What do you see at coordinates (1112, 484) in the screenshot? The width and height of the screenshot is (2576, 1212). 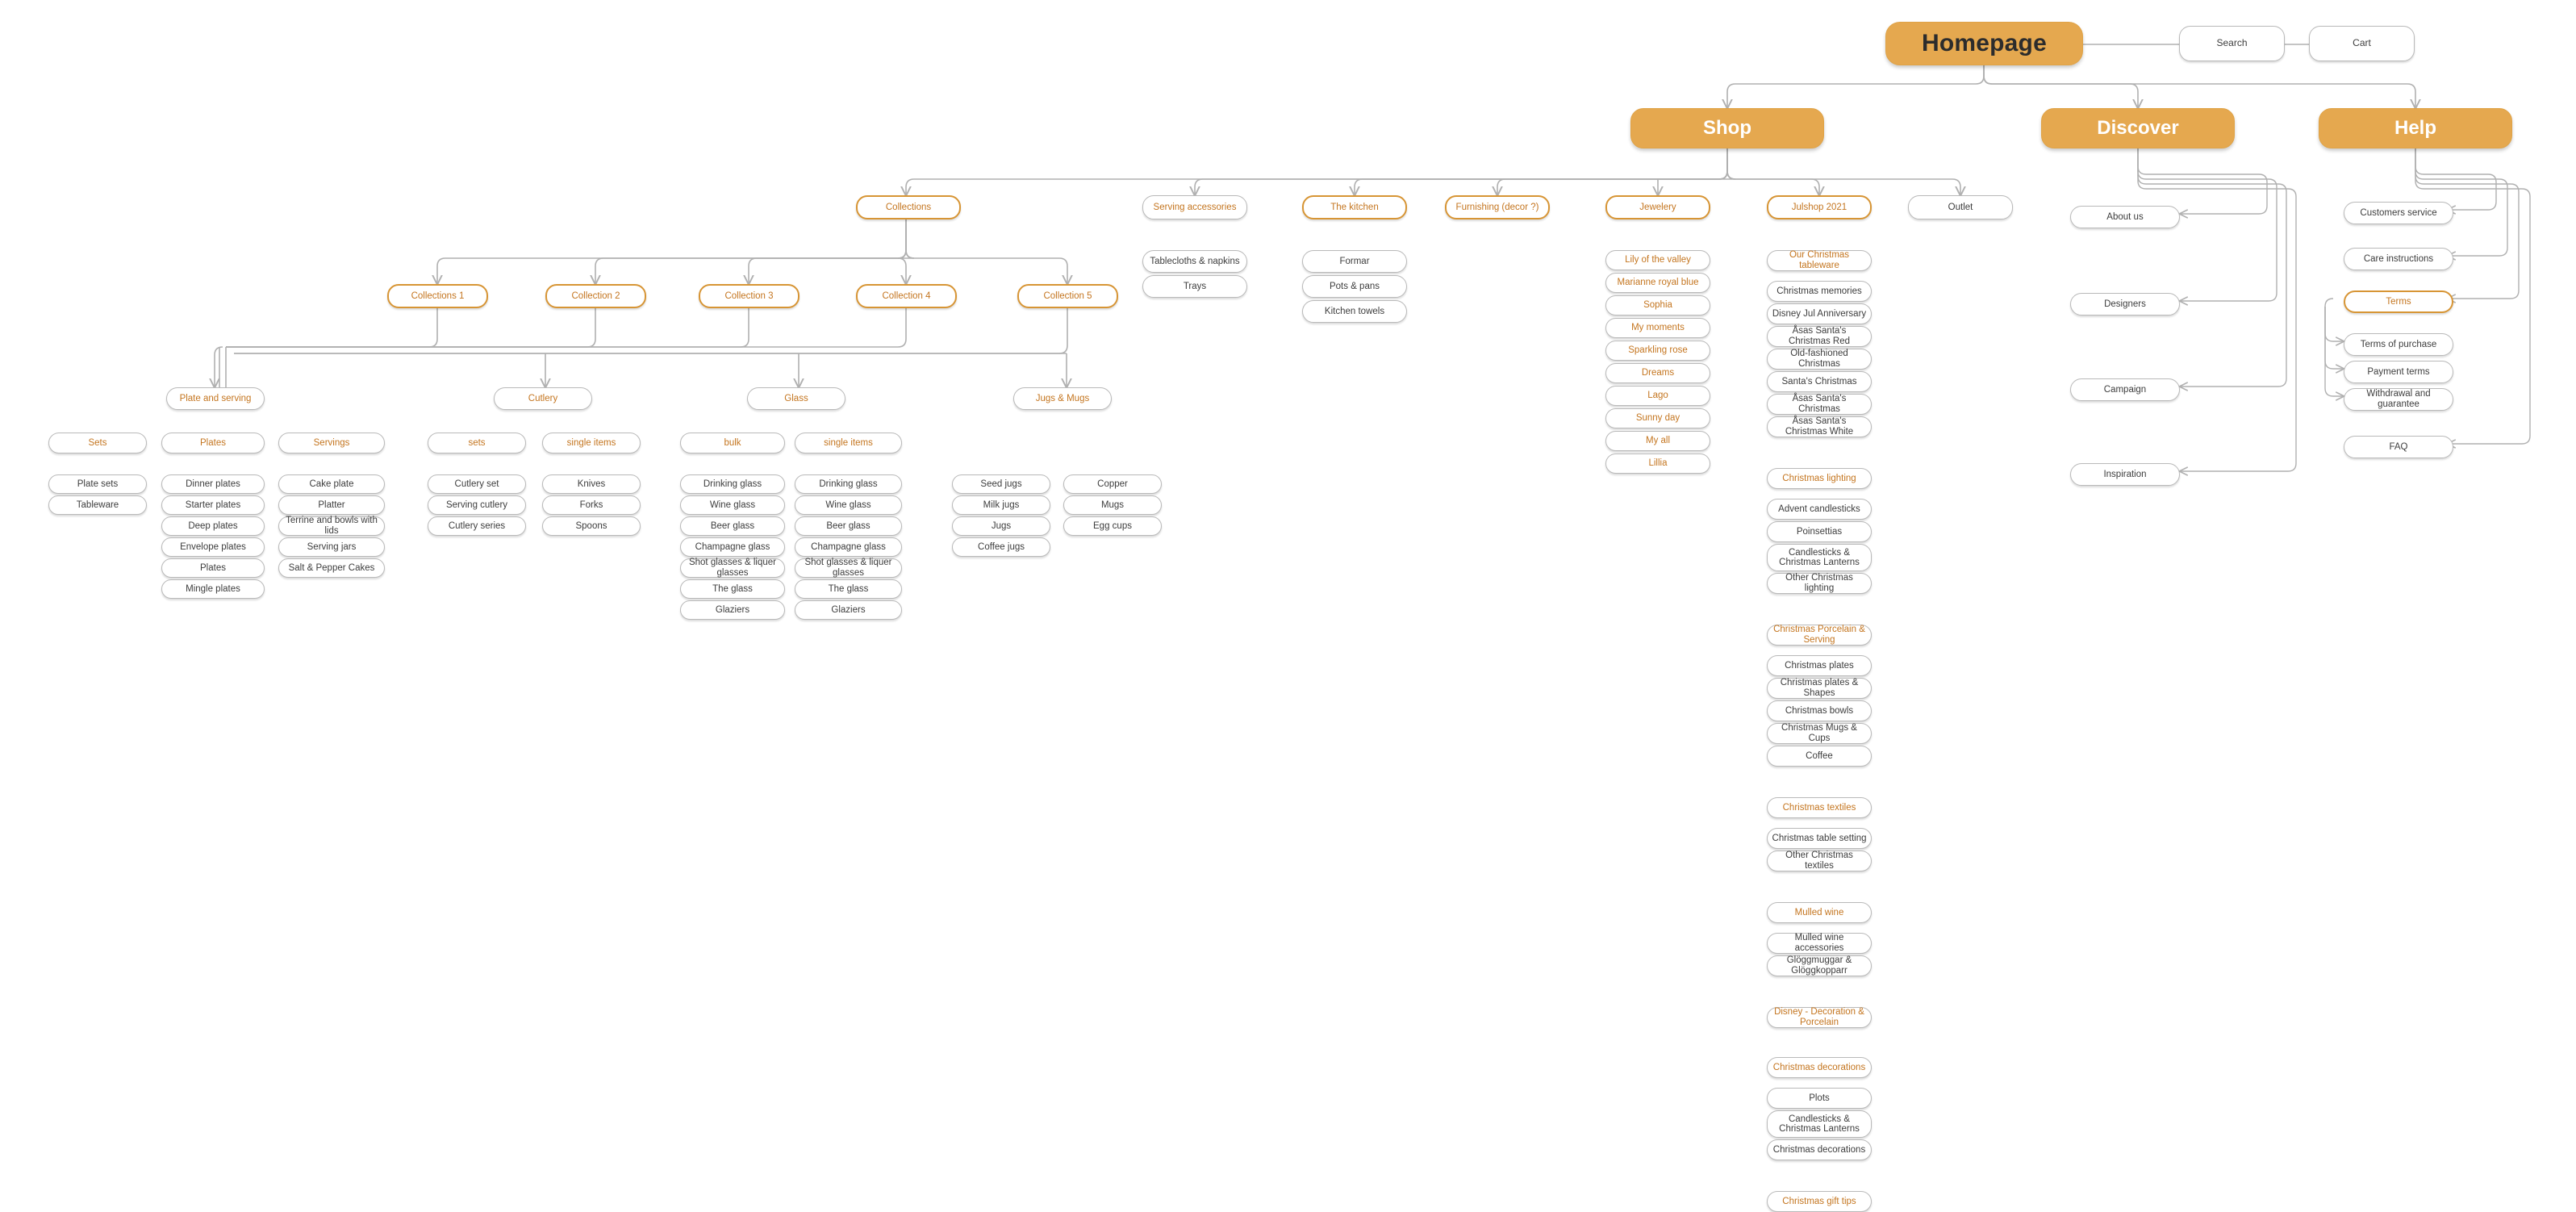 I see `node-product-item: Copper` at bounding box center [1112, 484].